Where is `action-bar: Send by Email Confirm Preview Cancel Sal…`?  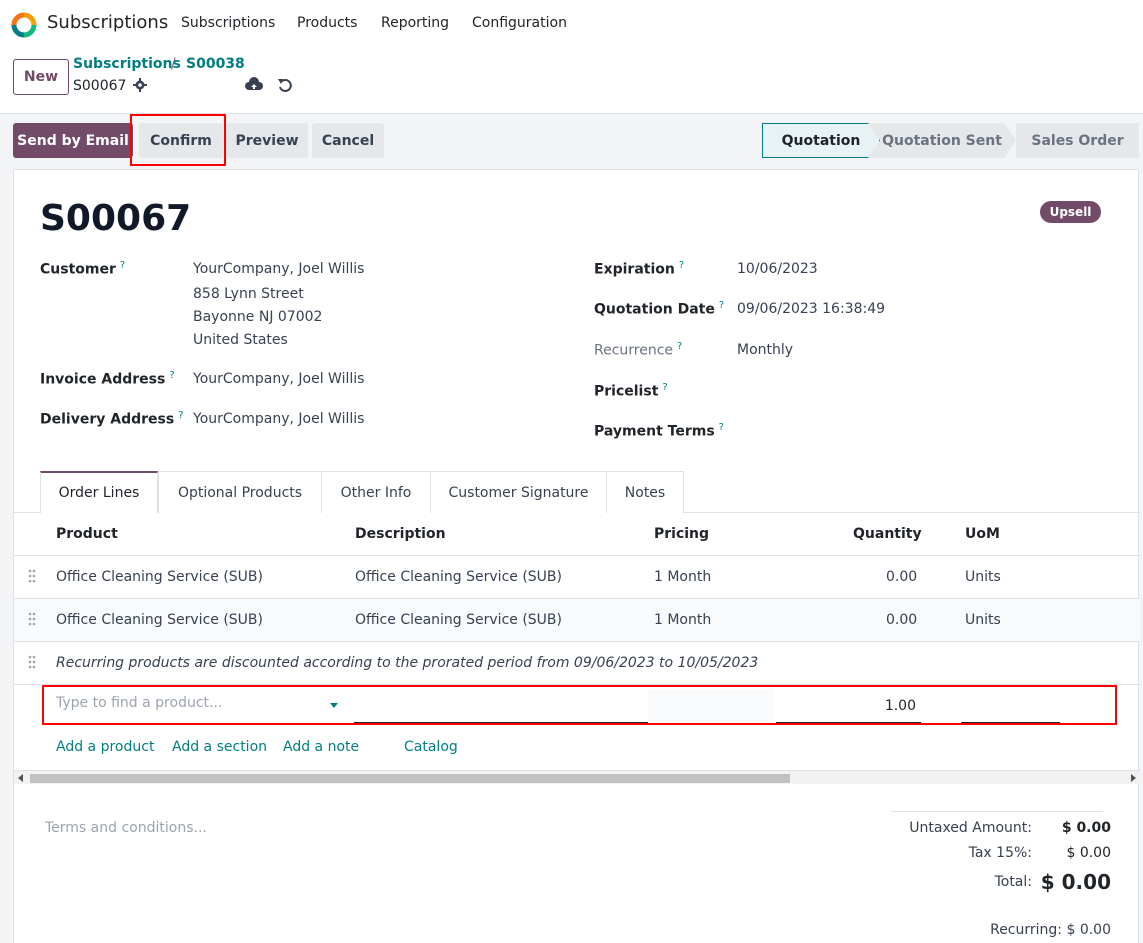 action-bar: Send by Email Confirm Preview Cancel Sal… is located at coordinates (571, 141).